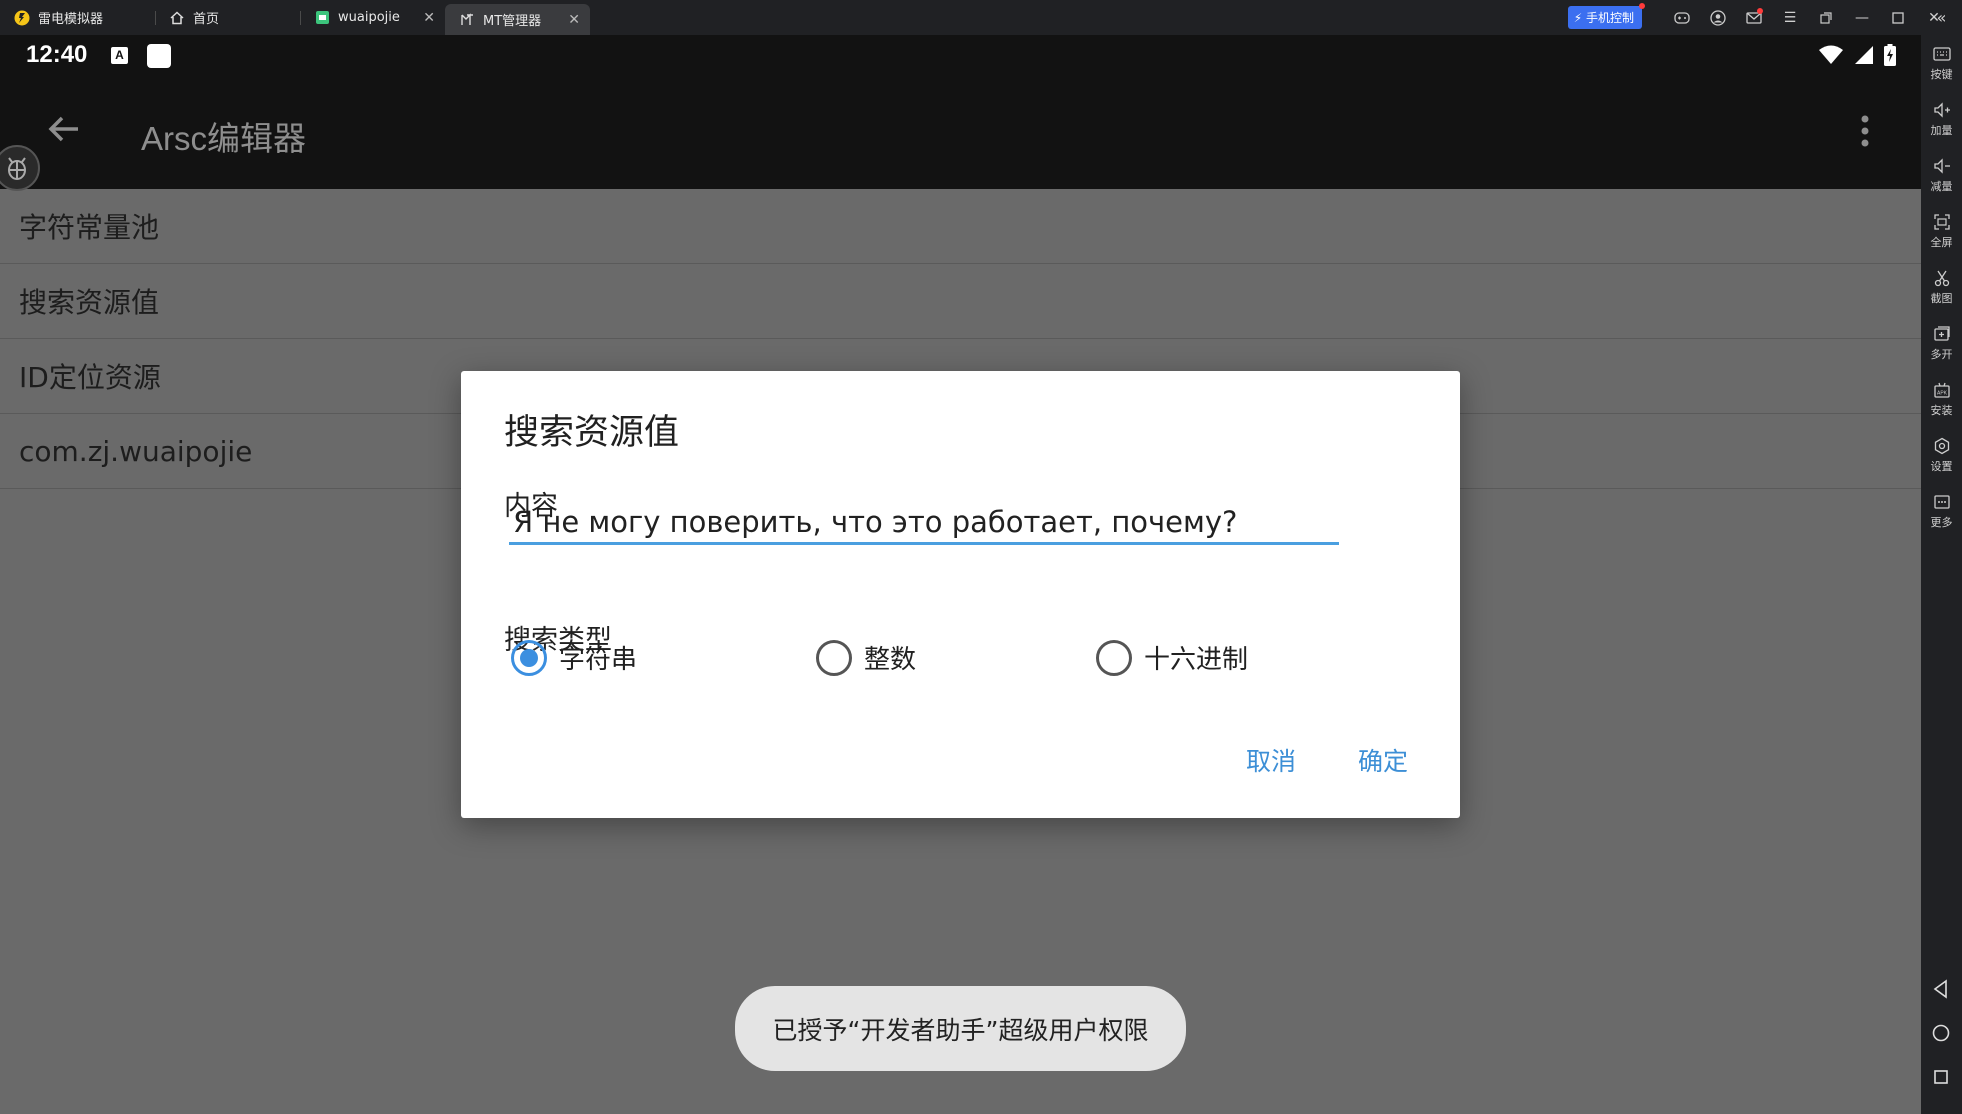  I want to click on sidebar-item-multi-open: 多开, so click(1941, 343).